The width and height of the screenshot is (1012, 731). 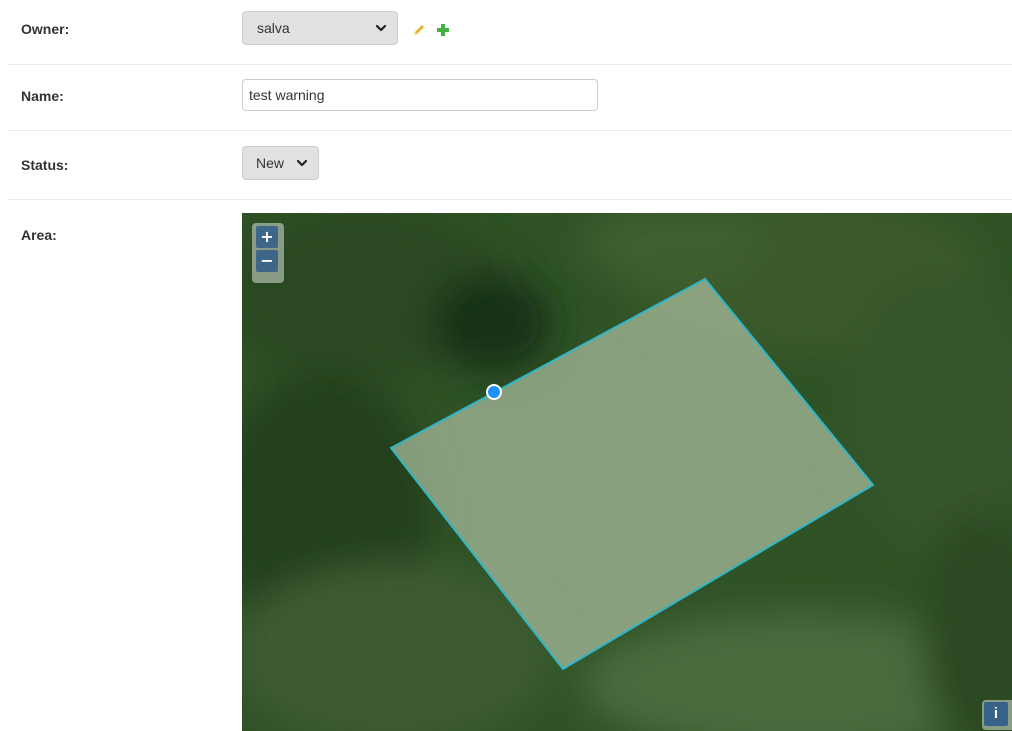 I want to click on plus-icon, so click(x=443, y=30).